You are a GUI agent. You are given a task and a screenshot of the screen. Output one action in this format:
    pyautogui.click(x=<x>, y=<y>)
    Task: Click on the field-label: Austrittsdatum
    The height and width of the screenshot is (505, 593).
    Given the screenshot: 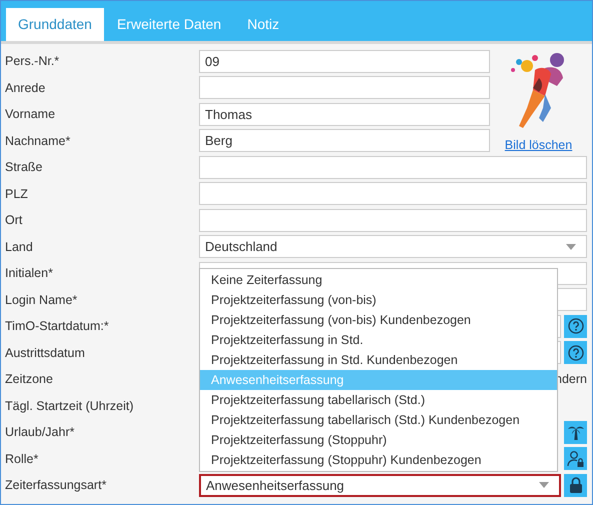 What is the action you would take?
    pyautogui.click(x=45, y=353)
    